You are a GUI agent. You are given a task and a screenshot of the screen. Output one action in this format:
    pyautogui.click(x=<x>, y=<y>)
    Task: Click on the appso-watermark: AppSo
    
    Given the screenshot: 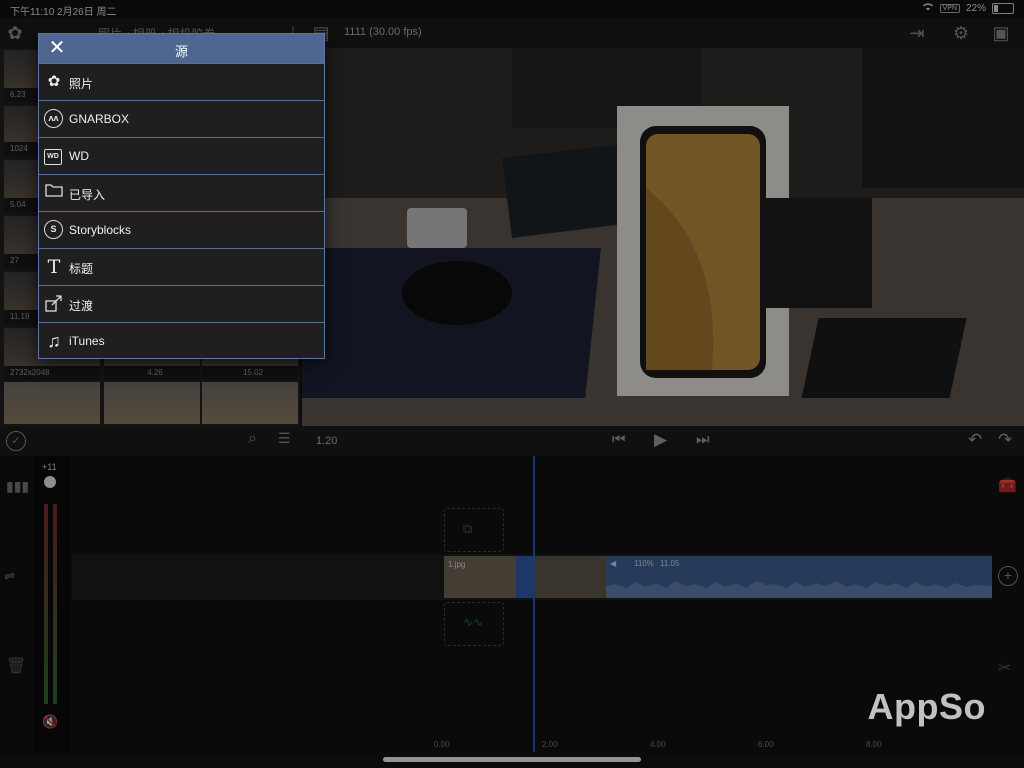 What is the action you would take?
    pyautogui.click(x=926, y=706)
    